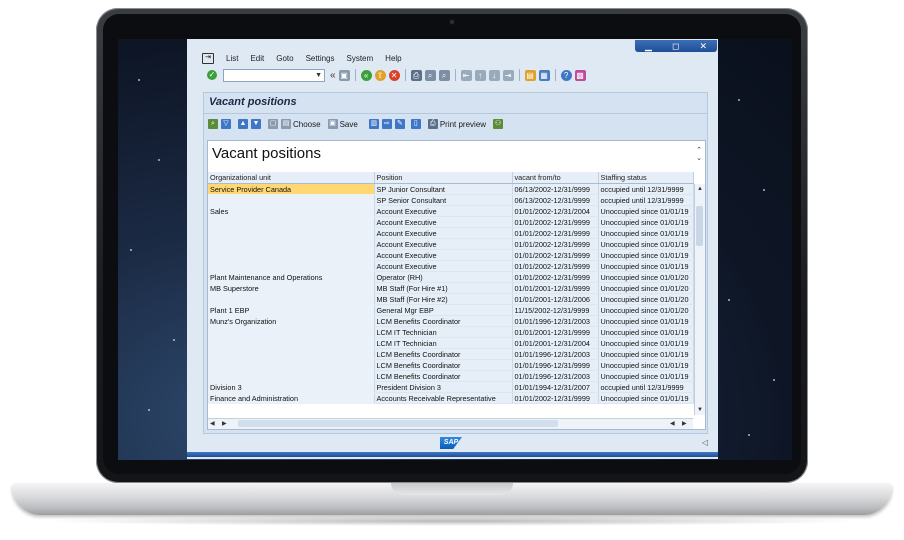  I want to click on cell-org-unit: Plant 1 EBP, so click(291, 310).